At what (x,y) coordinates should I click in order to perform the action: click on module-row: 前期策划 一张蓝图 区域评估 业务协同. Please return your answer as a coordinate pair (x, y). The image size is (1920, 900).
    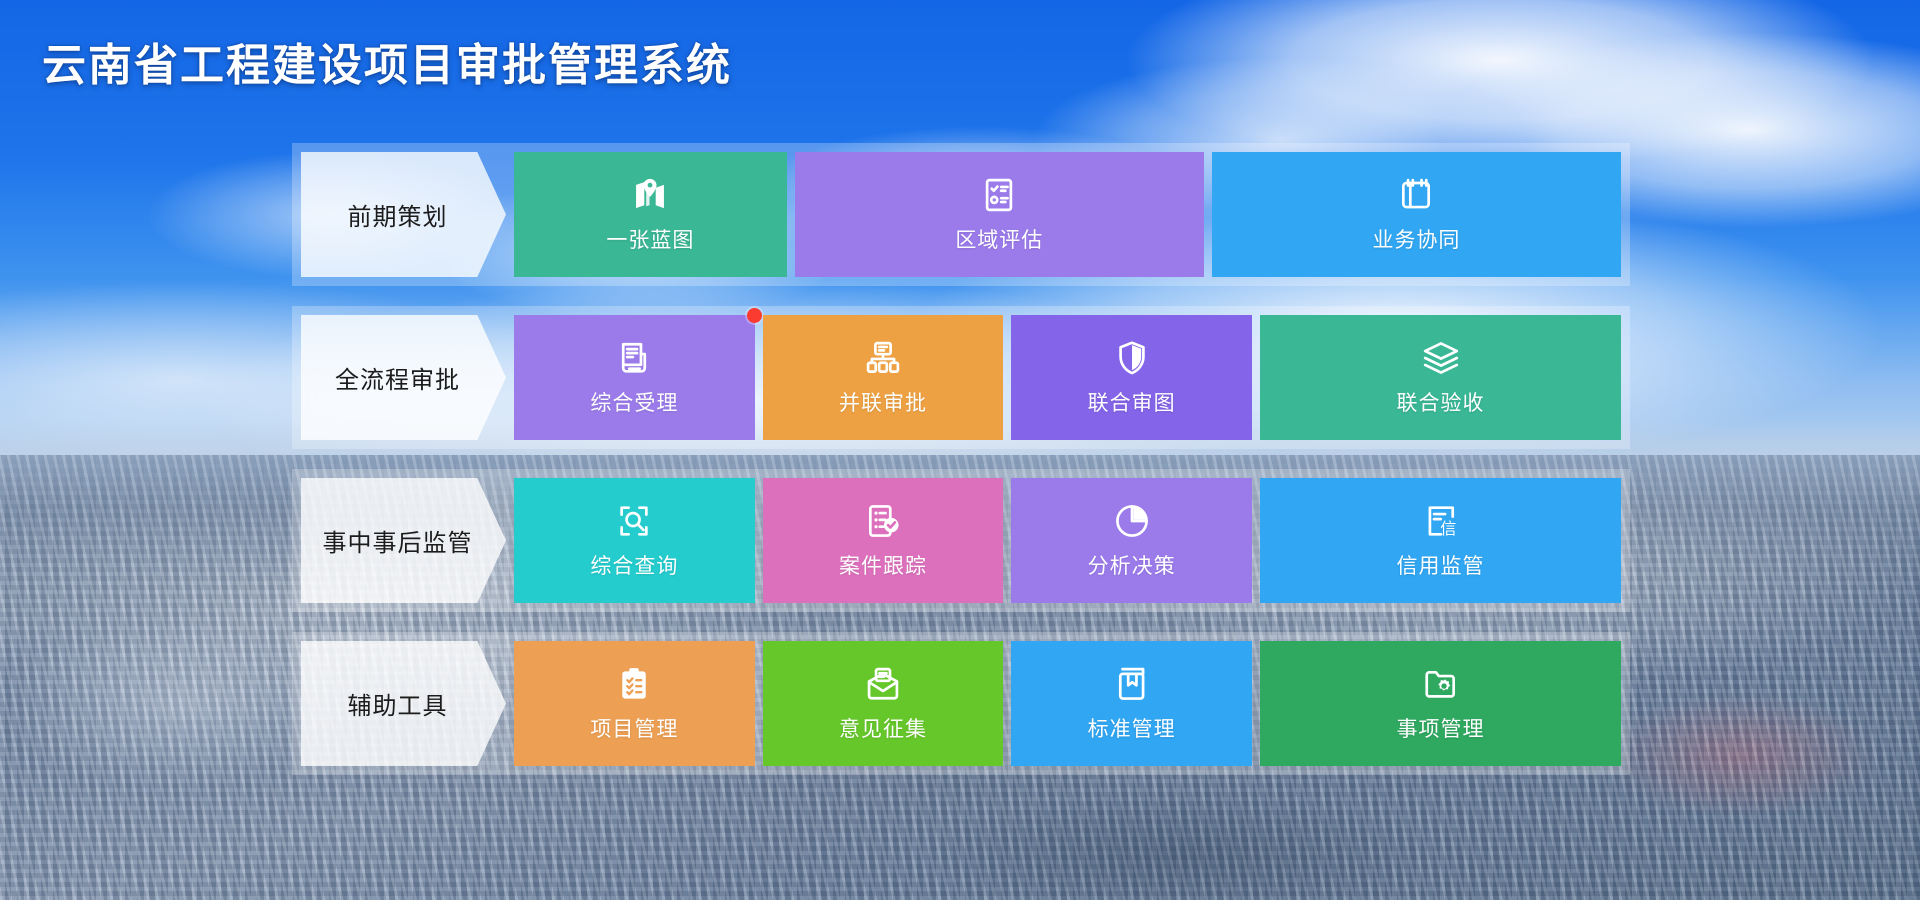
    Looking at the image, I should click on (961, 214).